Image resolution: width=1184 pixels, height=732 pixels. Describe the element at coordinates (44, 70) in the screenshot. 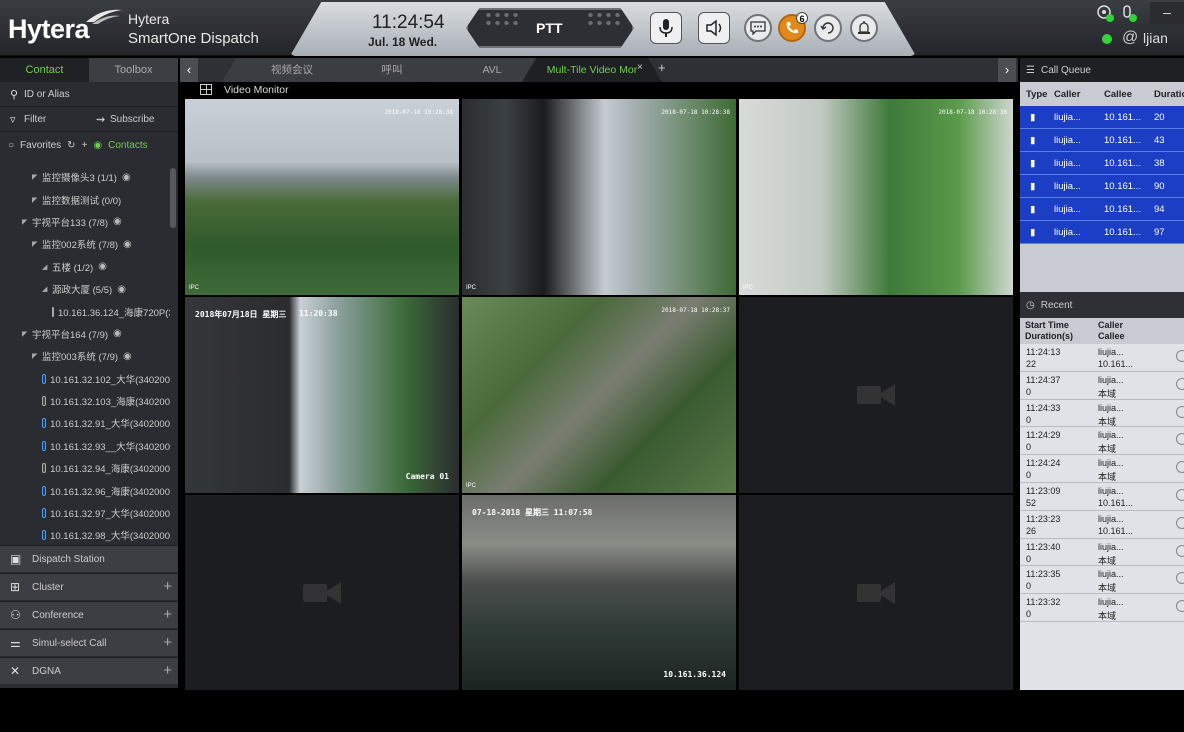

I see `tab-contact: Contact` at that location.